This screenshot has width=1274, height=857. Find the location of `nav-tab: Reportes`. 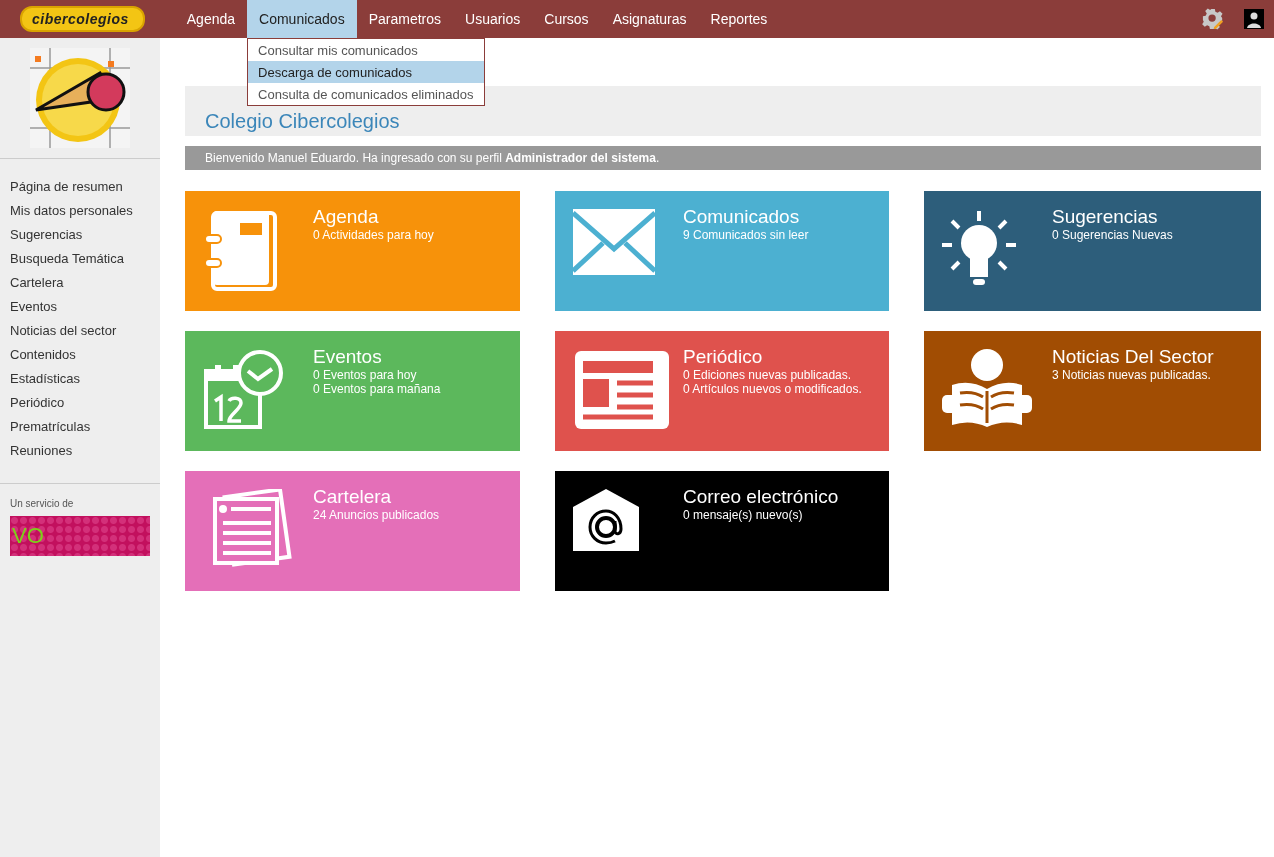

nav-tab: Reportes is located at coordinates (739, 19).